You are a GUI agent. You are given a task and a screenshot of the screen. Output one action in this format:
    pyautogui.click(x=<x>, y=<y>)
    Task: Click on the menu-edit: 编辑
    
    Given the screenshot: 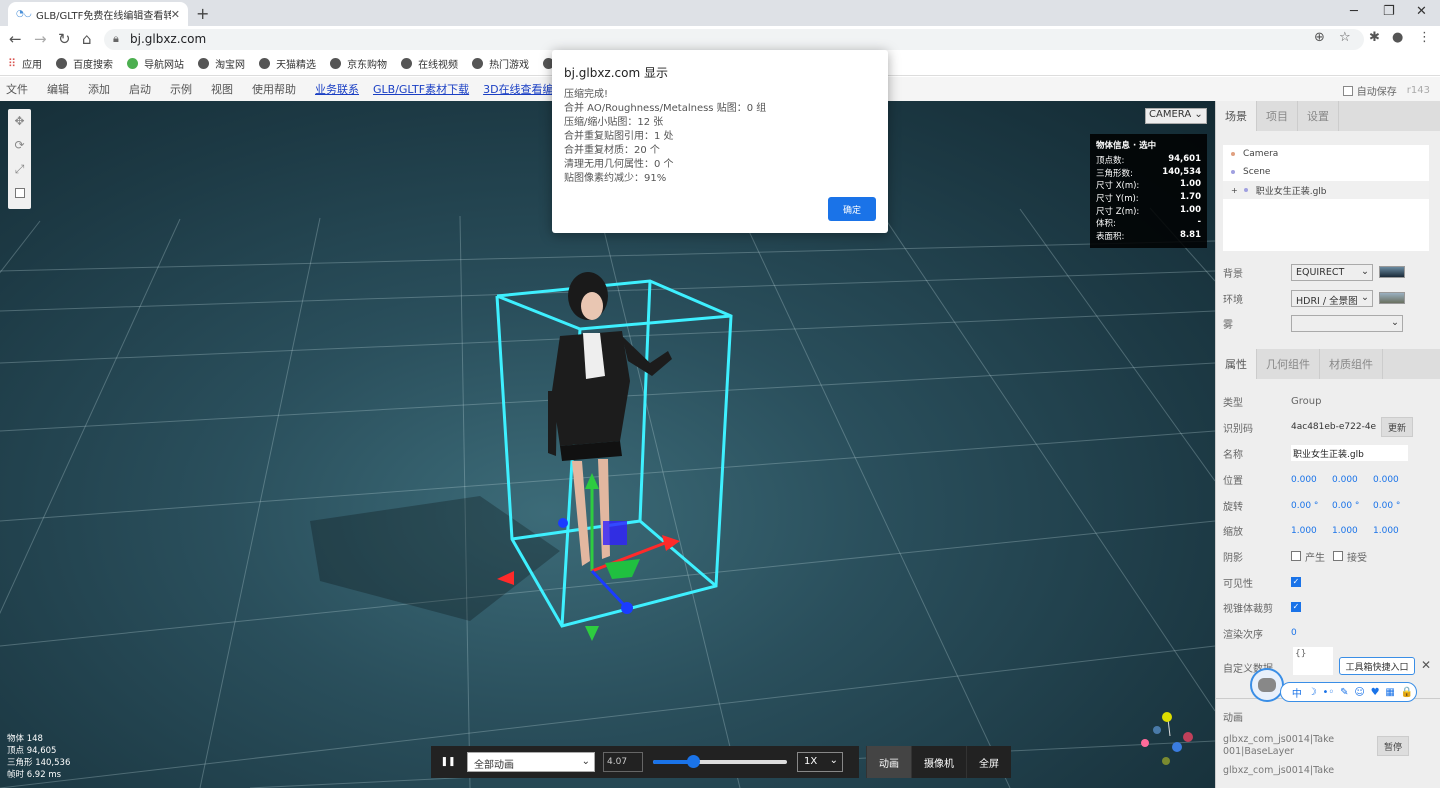 What is the action you would take?
    pyautogui.click(x=58, y=89)
    